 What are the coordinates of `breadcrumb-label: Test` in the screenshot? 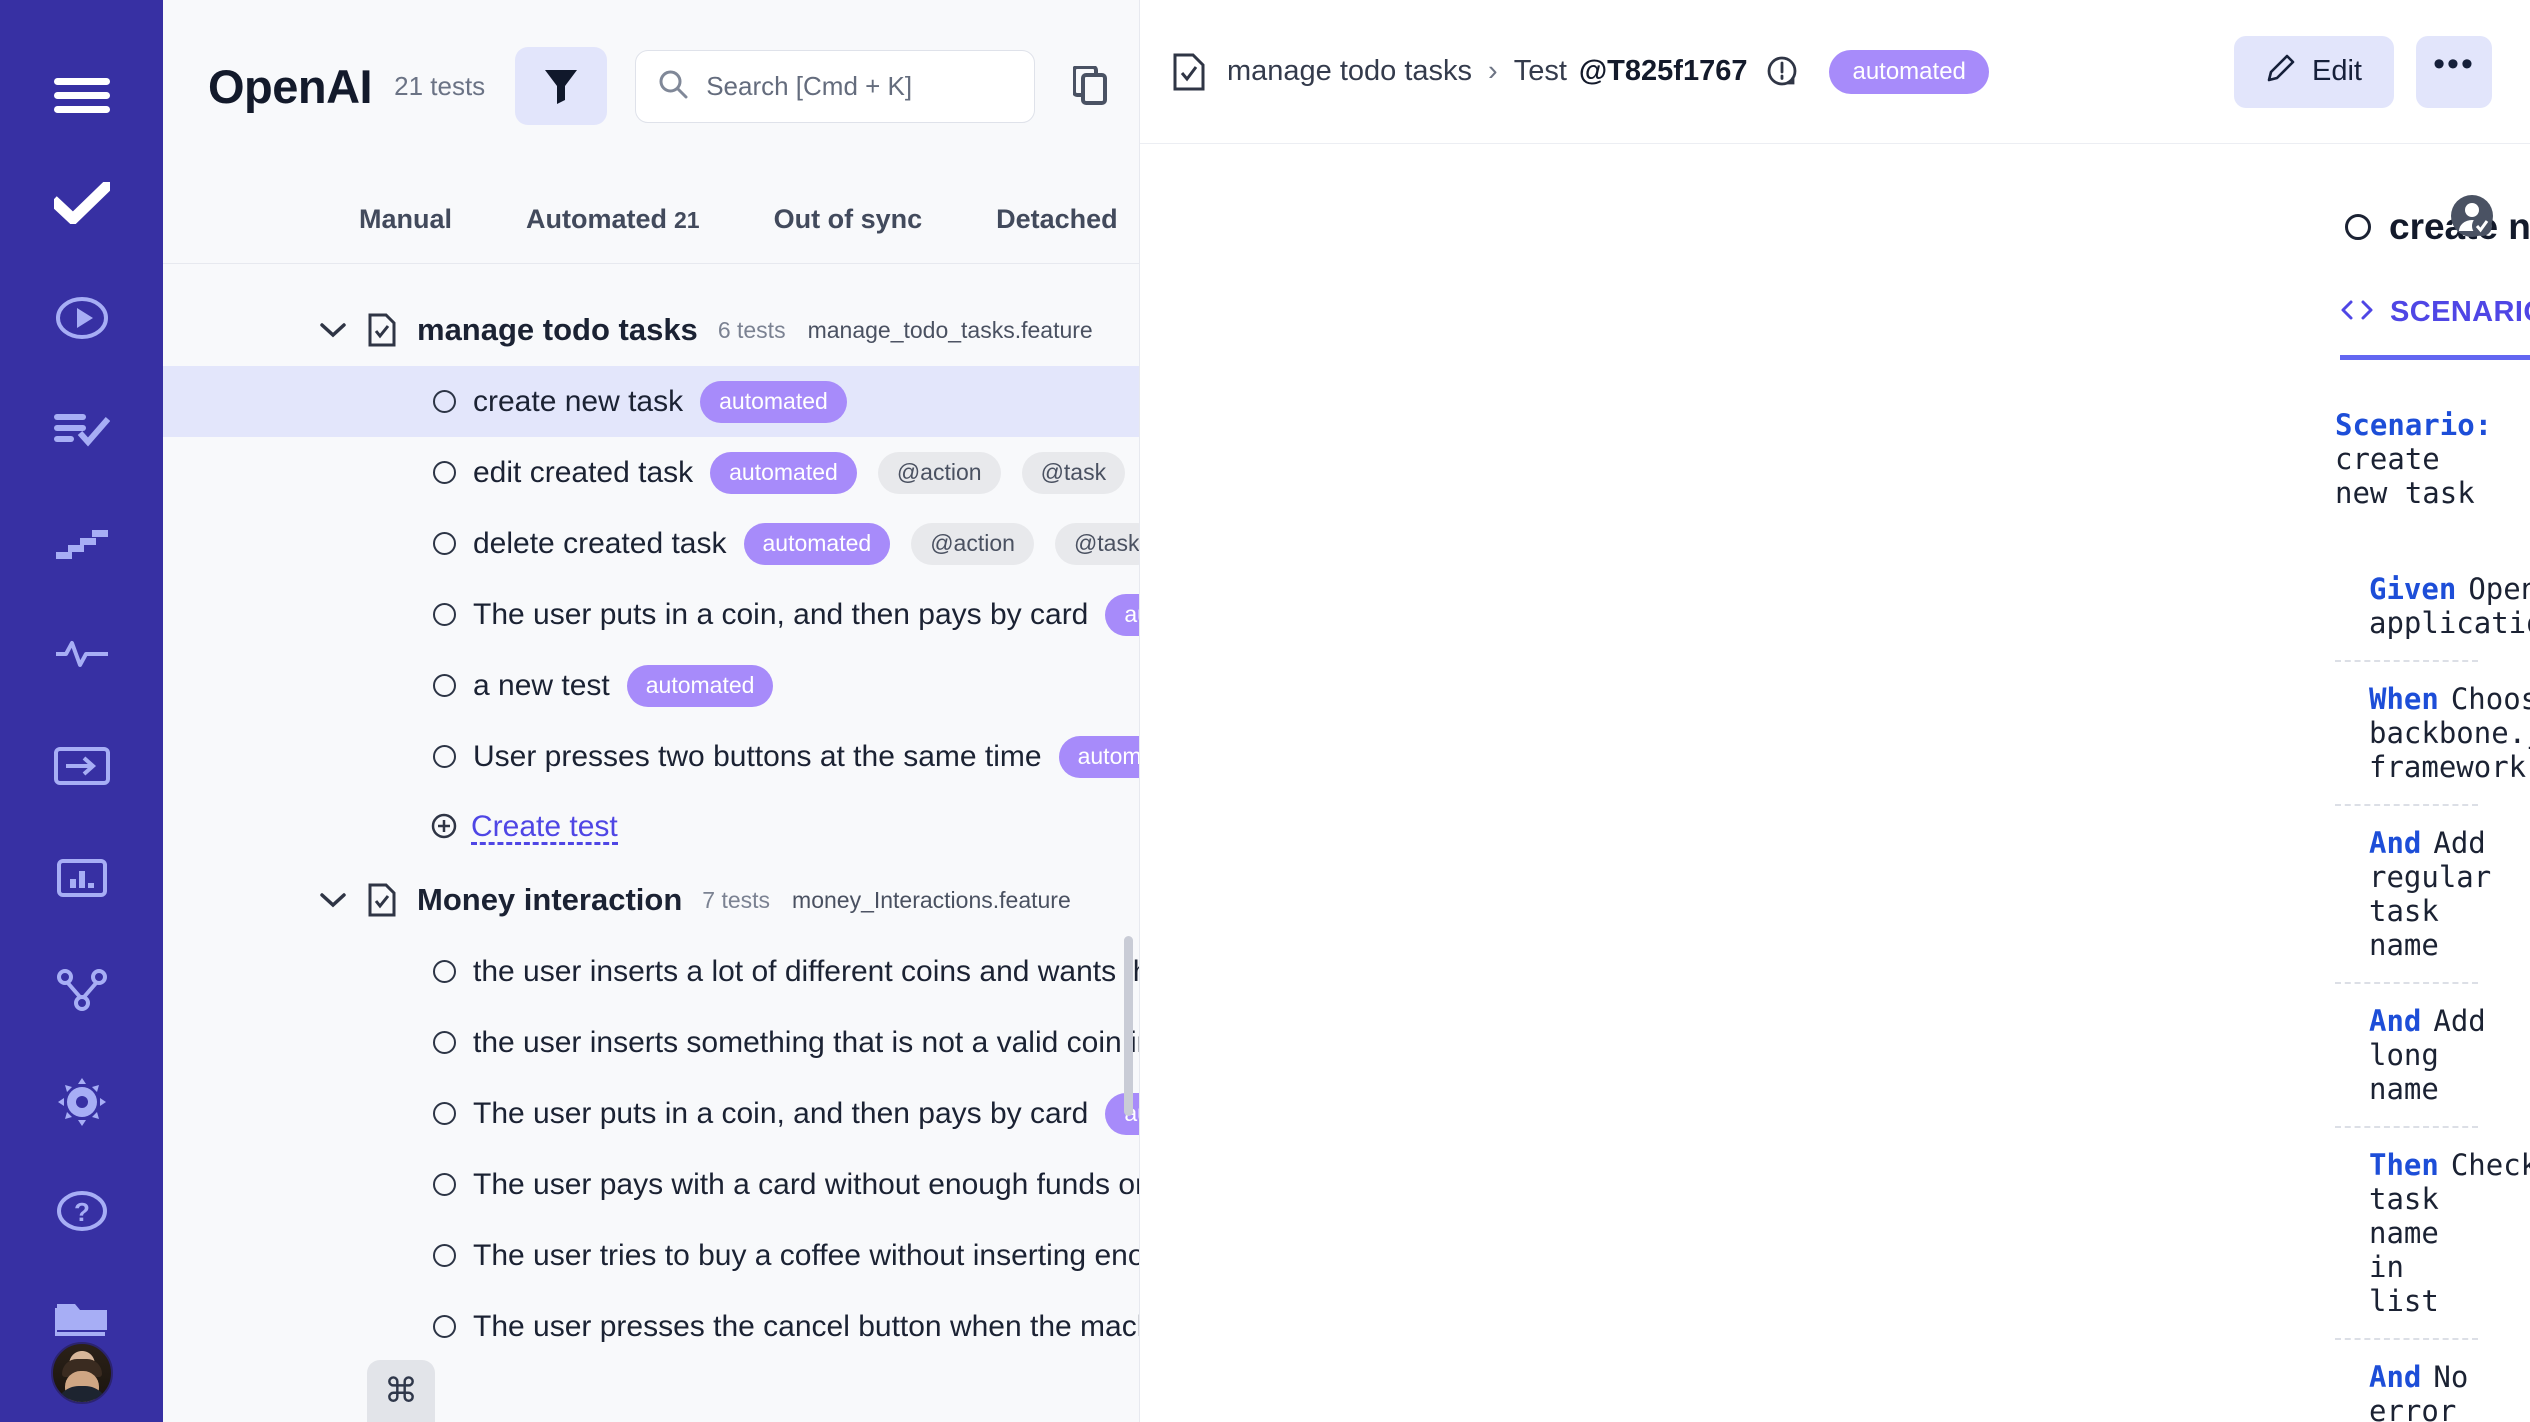 It's located at (1540, 71).